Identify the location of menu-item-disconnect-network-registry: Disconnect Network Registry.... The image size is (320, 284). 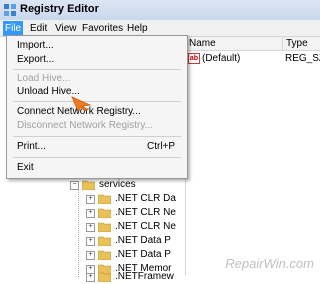
(85, 126).